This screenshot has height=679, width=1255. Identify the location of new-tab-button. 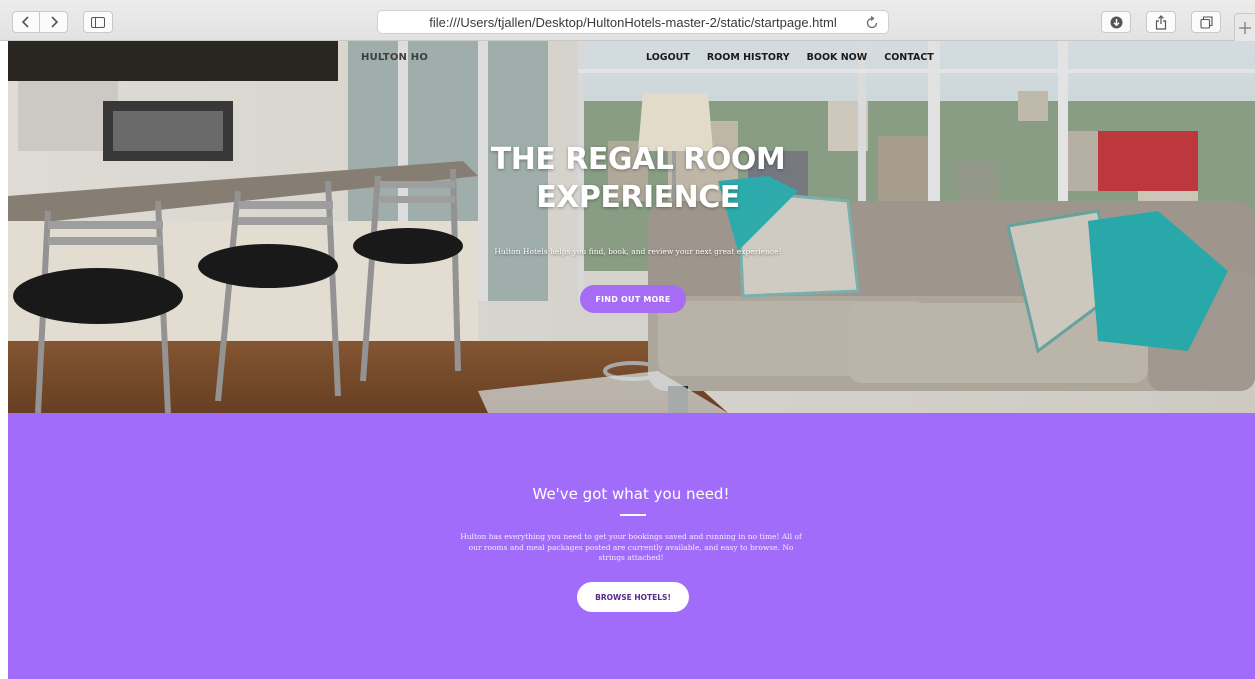
(1244, 27).